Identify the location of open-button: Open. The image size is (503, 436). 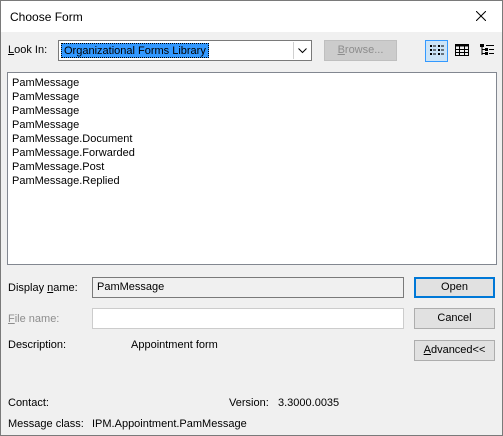
(454, 287).